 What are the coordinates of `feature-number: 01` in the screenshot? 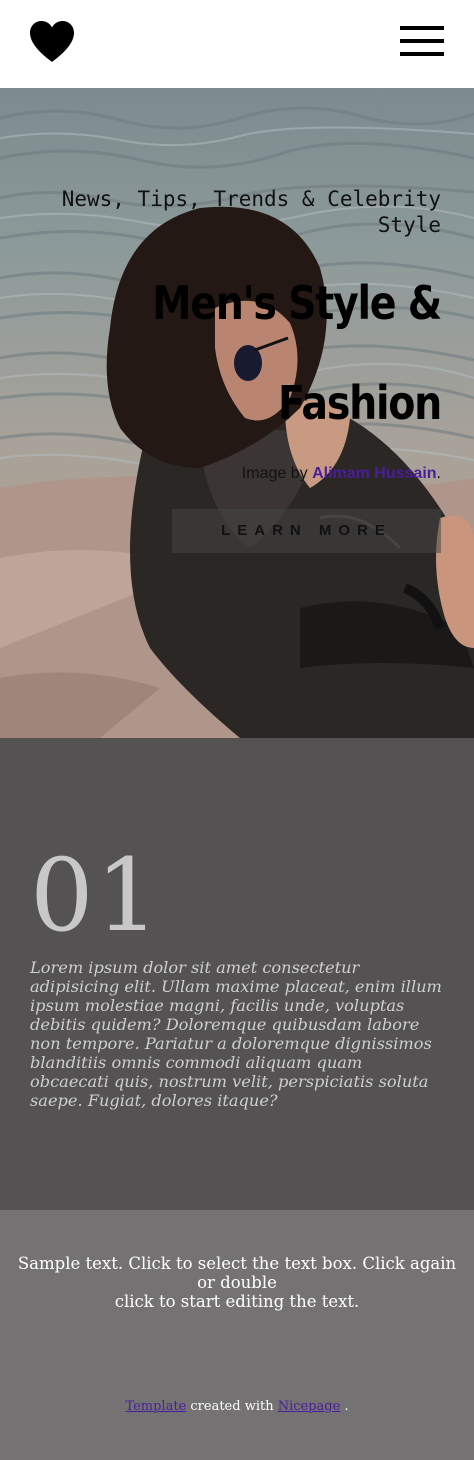 It's located at (96, 895).